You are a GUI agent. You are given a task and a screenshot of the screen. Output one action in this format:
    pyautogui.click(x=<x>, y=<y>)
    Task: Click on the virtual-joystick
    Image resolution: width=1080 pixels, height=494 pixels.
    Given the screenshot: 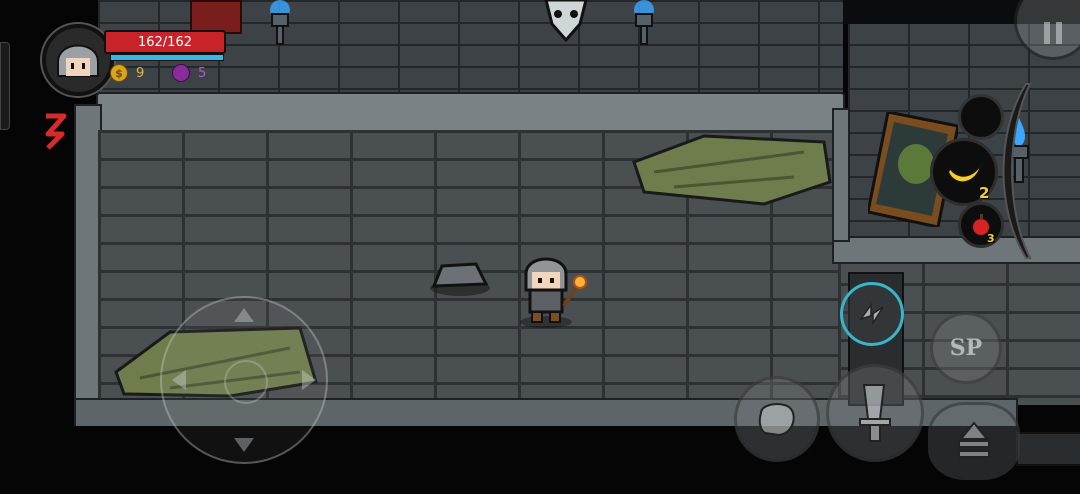 What is the action you would take?
    pyautogui.click(x=244, y=380)
    